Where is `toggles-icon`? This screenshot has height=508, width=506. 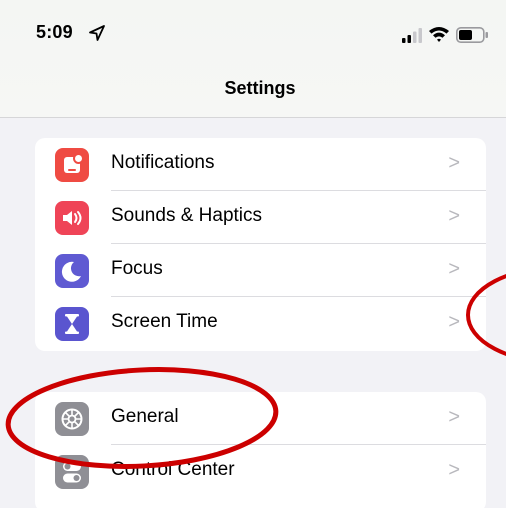 toggles-icon is located at coordinates (72, 472).